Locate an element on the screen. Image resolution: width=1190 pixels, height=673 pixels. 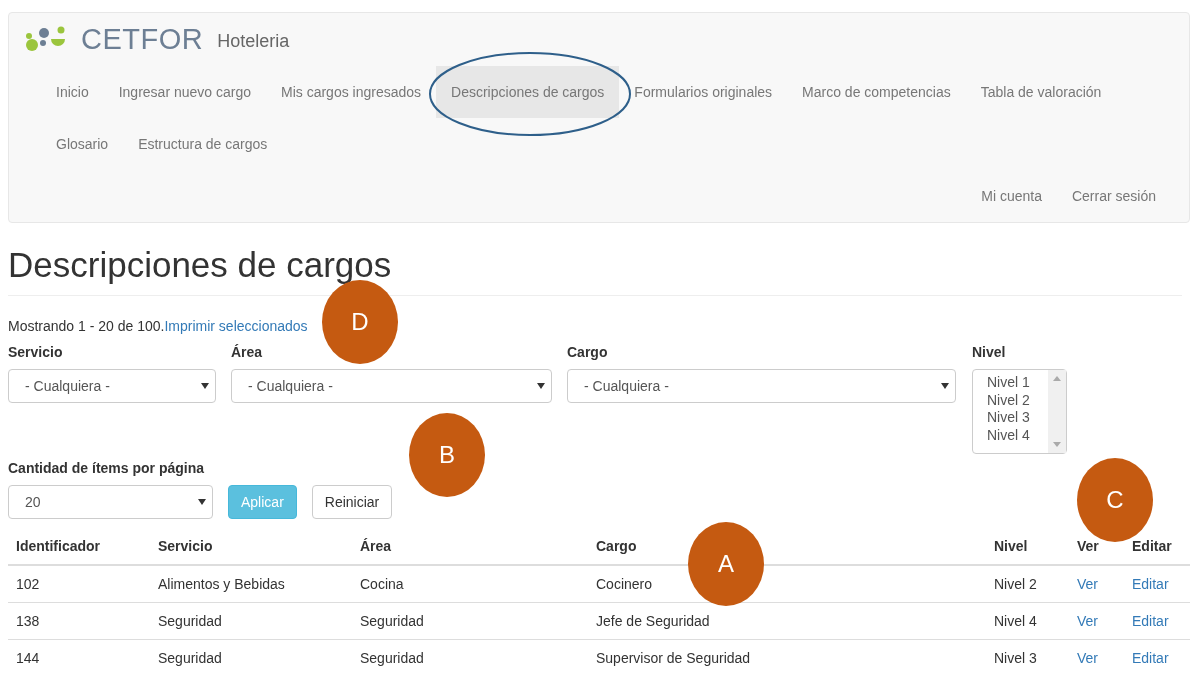
nav-link: Inicio is located at coordinates (72, 92).